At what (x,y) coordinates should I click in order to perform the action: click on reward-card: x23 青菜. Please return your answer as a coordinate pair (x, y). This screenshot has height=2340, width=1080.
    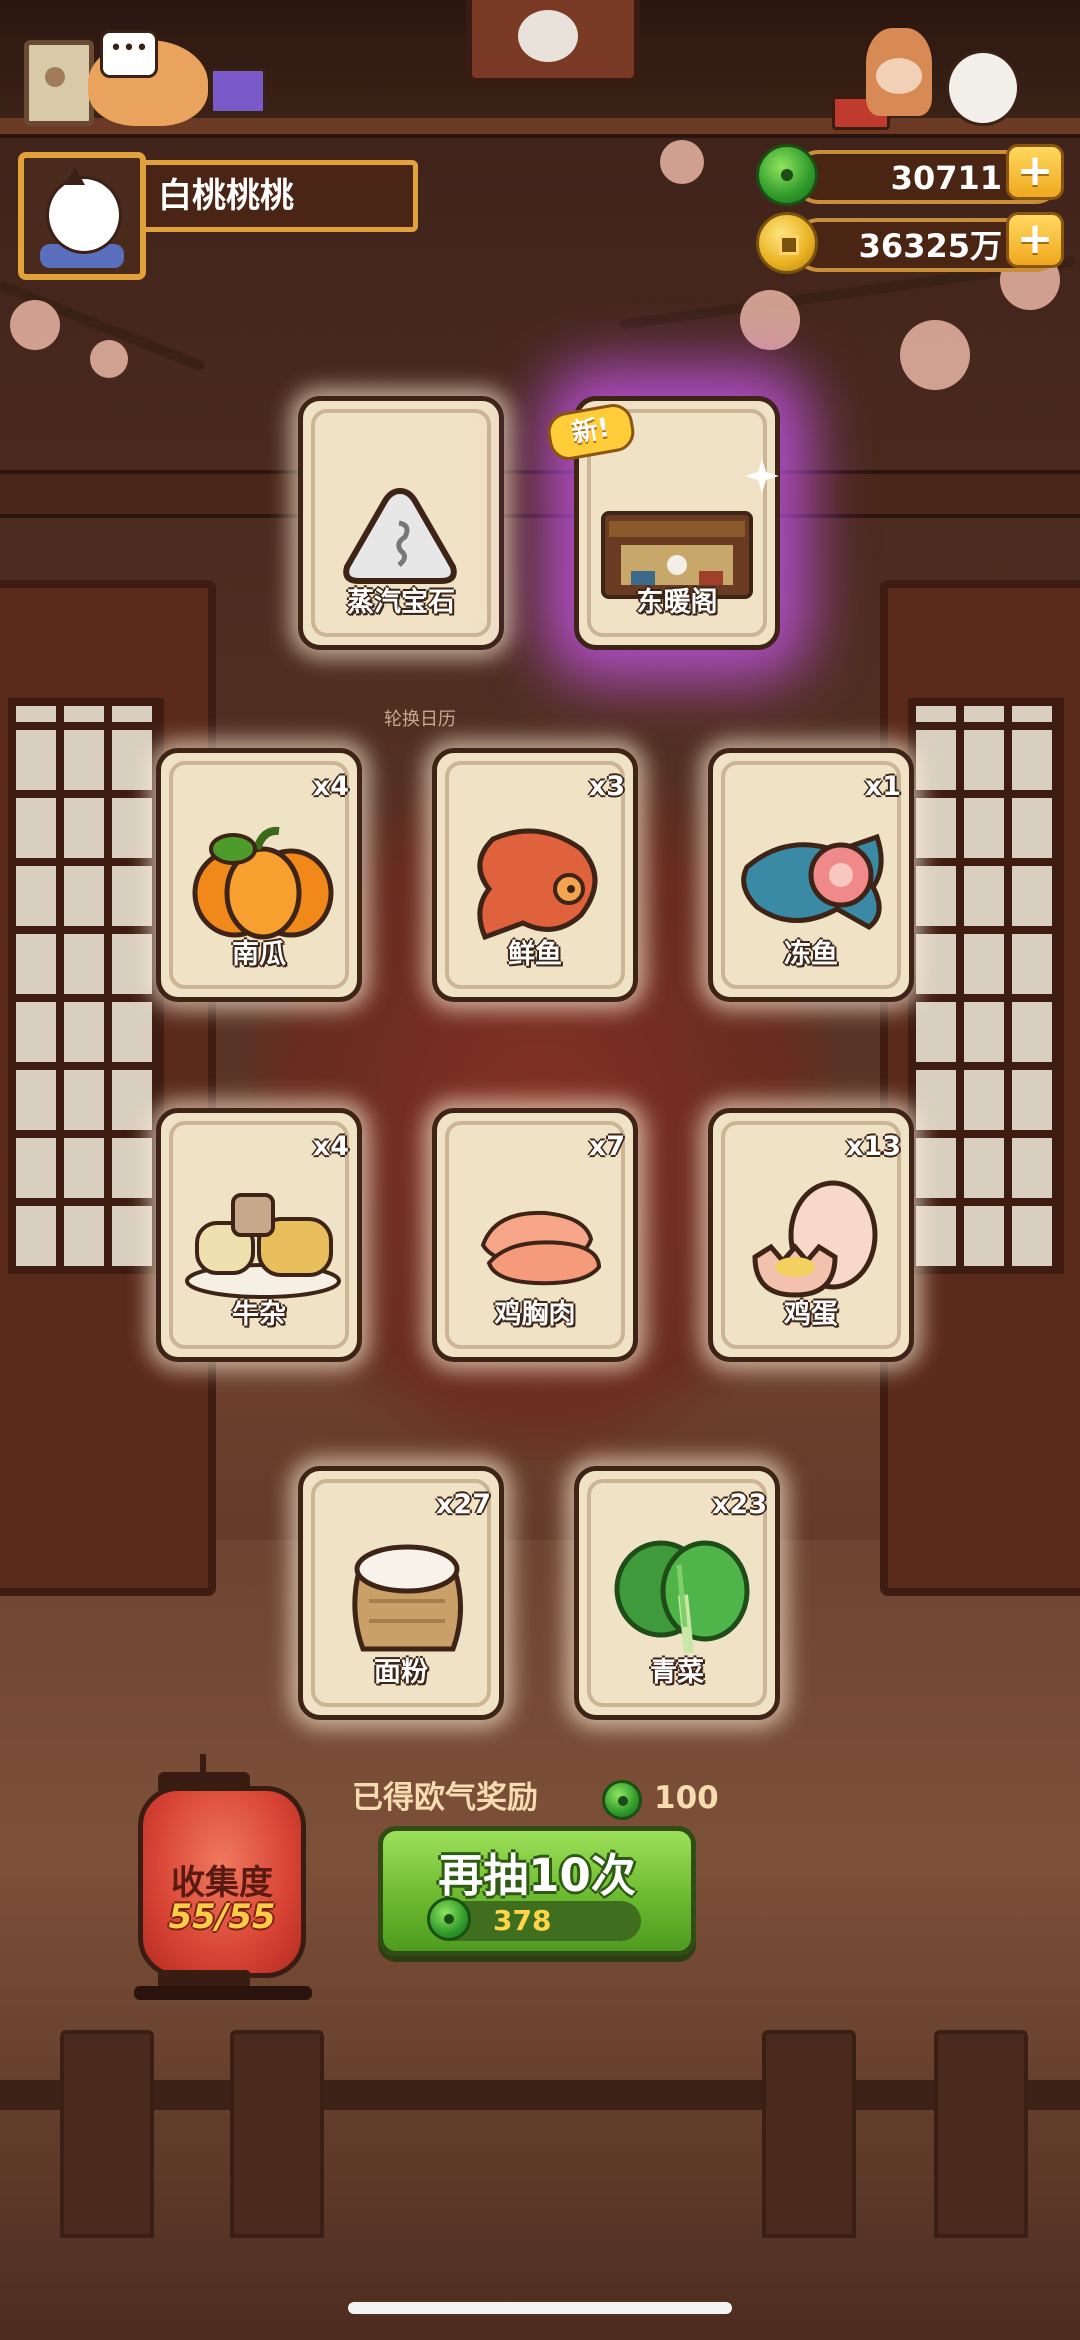
    Looking at the image, I should click on (677, 1593).